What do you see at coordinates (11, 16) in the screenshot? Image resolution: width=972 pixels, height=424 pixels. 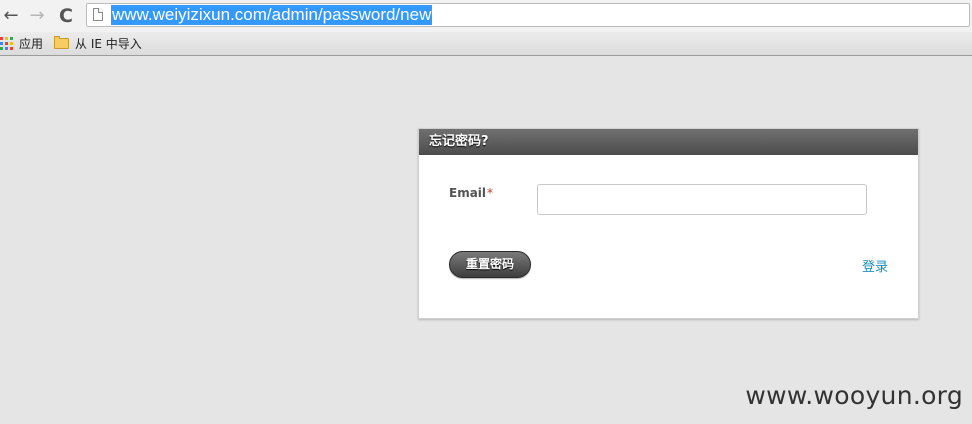 I see `back-arrow-icon: ←` at bounding box center [11, 16].